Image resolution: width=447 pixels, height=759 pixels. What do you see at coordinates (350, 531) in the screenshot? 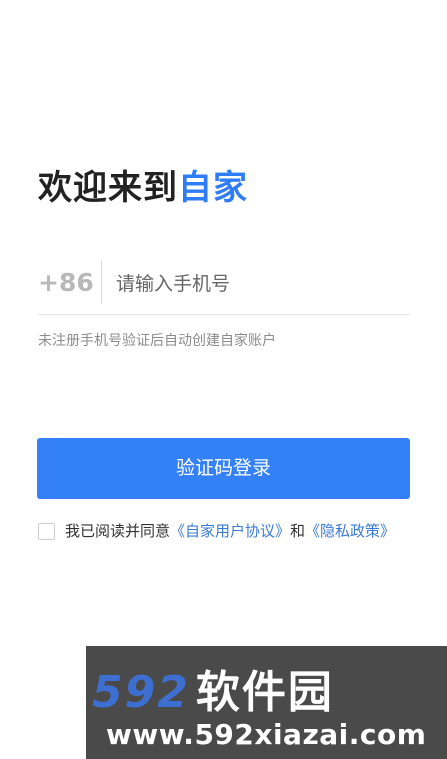
I see `privacy-policy-link: 《隐私政策》` at bounding box center [350, 531].